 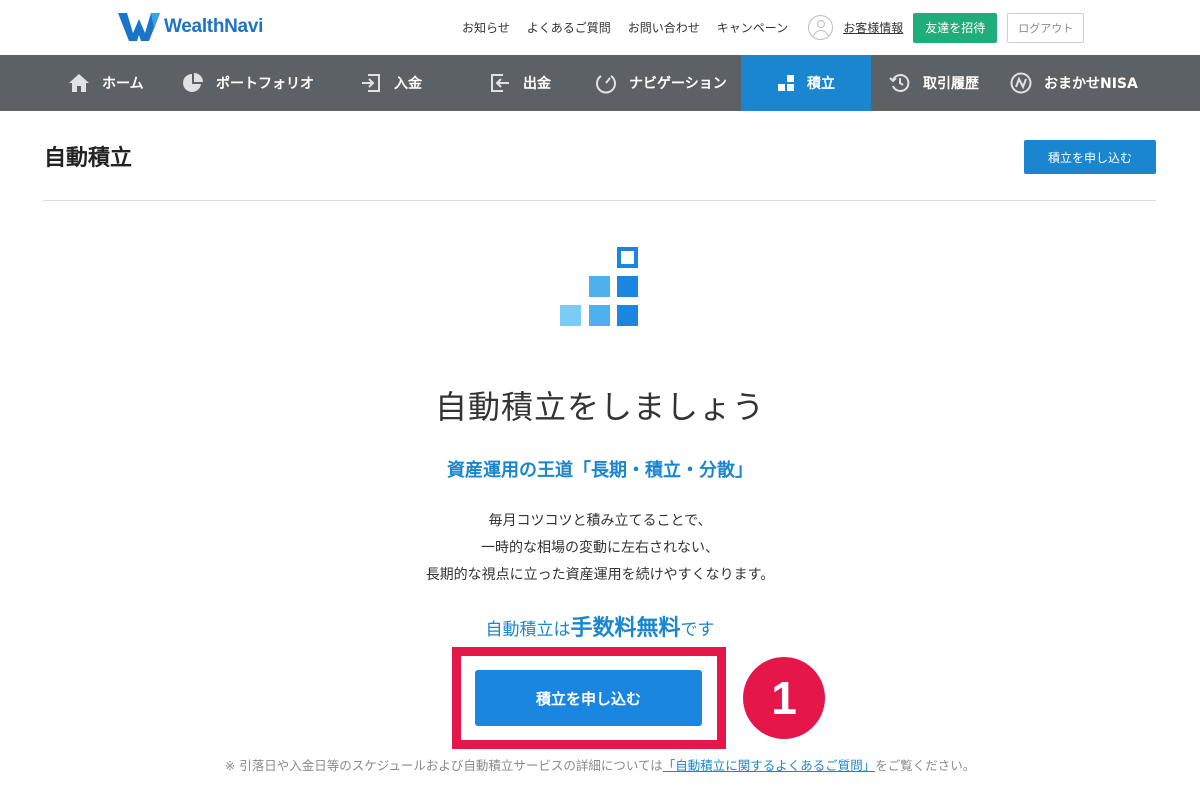 I want to click on nav-item-withdraw: 出金, so click(x=520, y=83).